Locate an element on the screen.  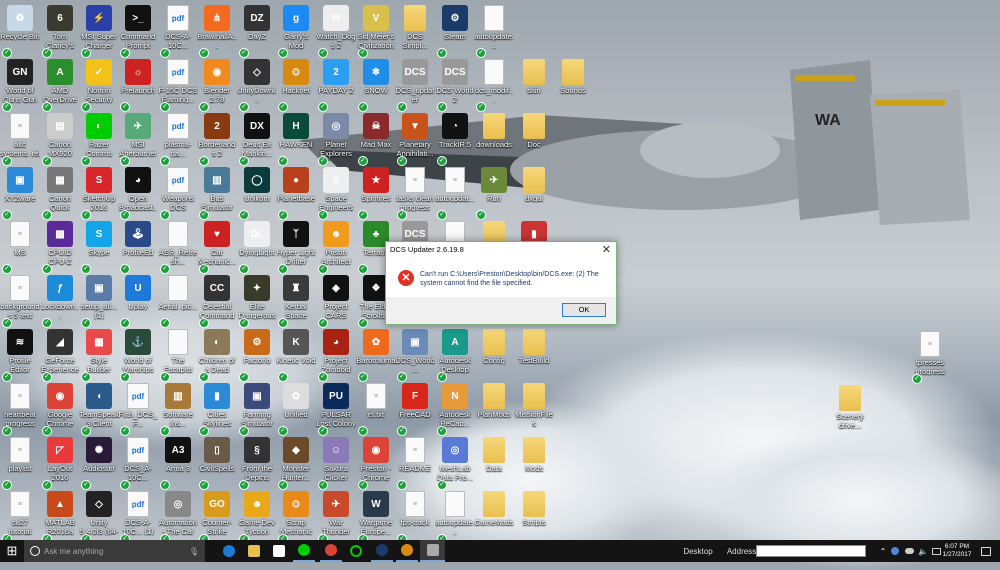
clock: 6:07 PM 1/27/2017 is located at coordinates (957, 551).